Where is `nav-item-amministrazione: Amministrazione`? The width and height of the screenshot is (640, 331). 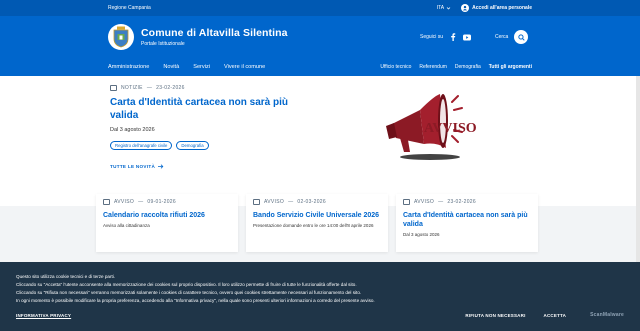
nav-item-amministrazione: Amministrazione is located at coordinates (128, 67).